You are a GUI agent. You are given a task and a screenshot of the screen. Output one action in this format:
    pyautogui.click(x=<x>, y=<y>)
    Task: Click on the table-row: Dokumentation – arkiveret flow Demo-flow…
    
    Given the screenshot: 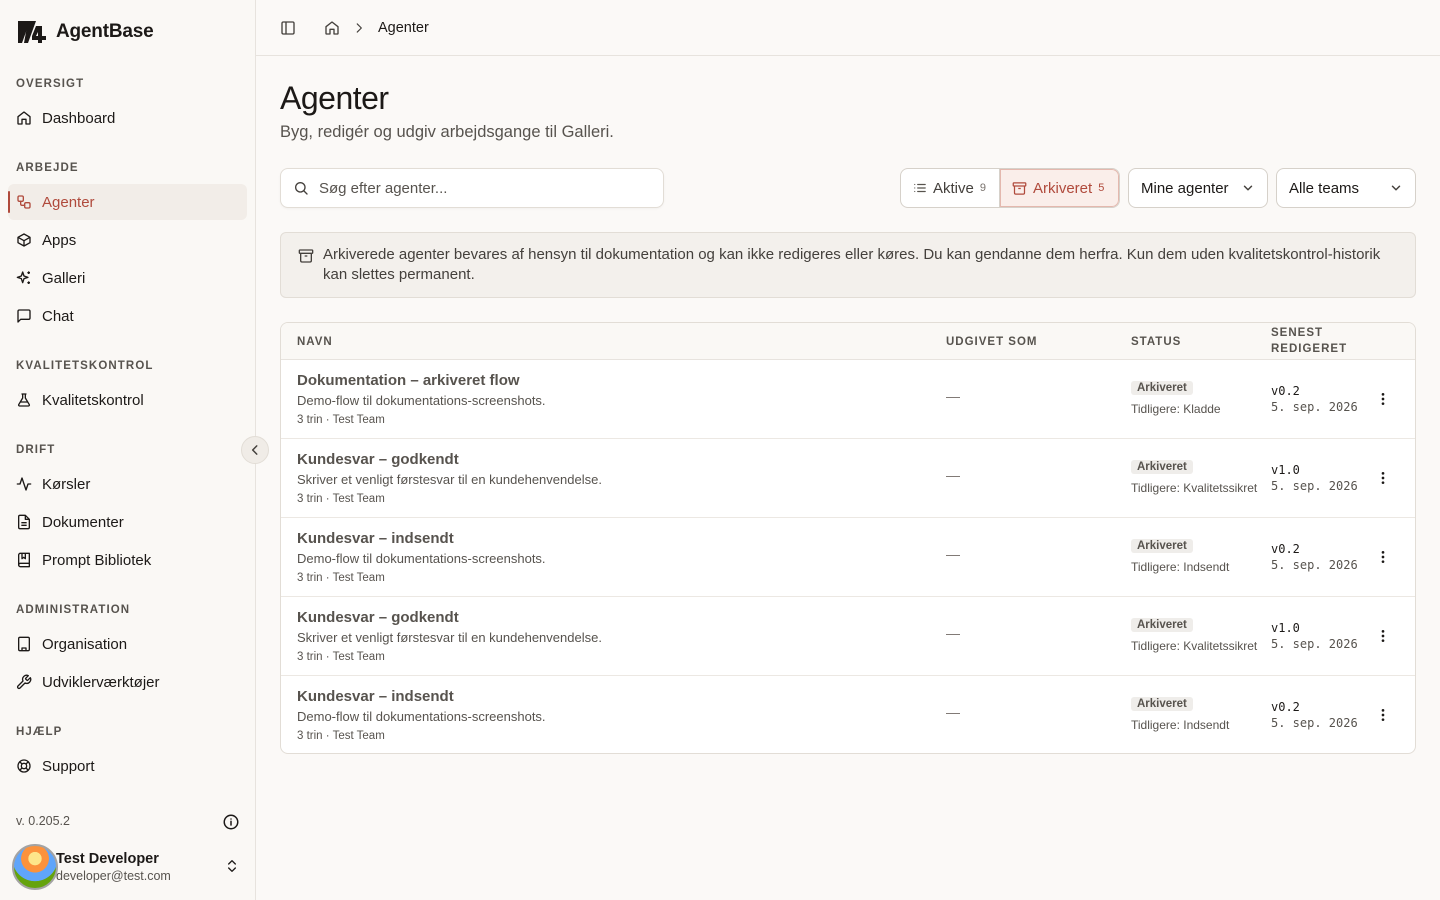 What is the action you would take?
    pyautogui.click(x=848, y=399)
    